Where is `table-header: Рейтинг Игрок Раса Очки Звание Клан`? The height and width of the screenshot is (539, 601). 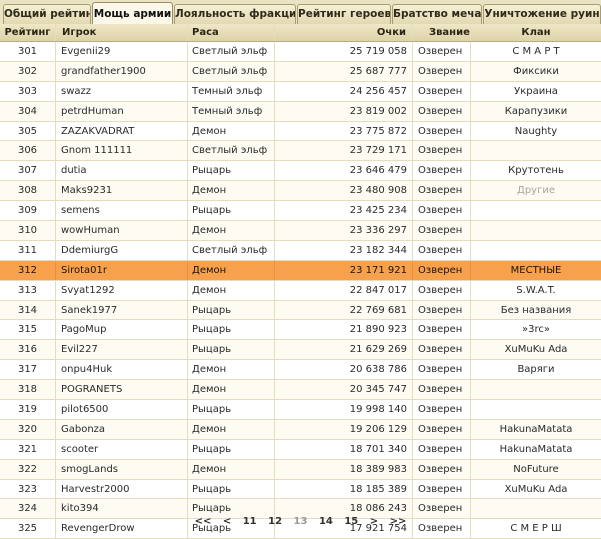
table-header: Рейтинг Игрок Раса Очки Звание Клан is located at coordinates (300, 33).